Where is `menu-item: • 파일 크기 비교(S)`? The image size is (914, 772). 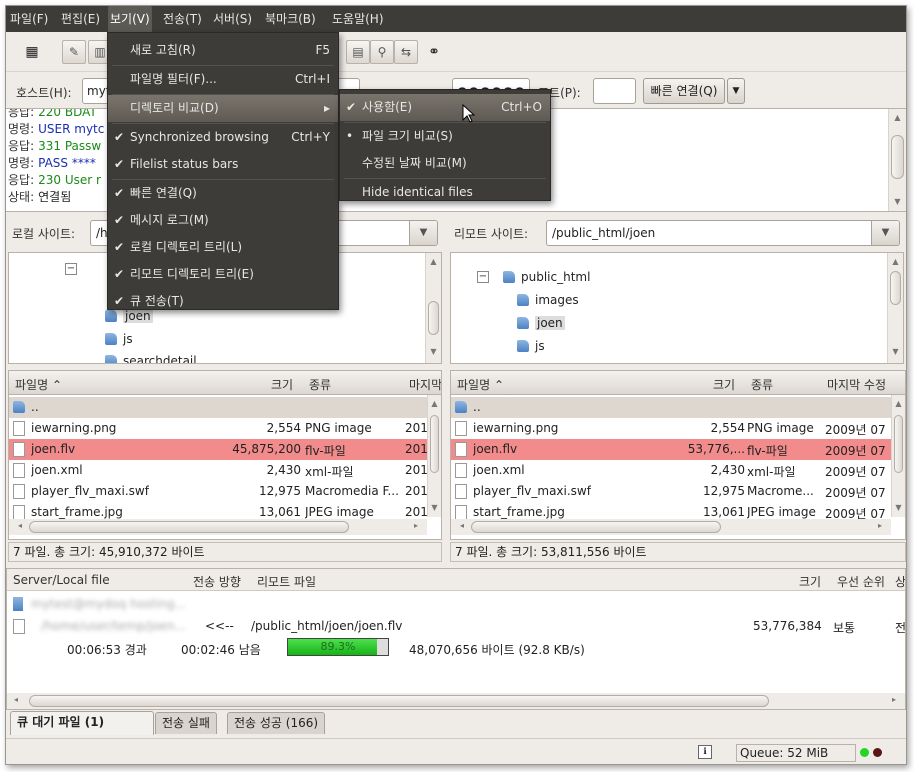 menu-item: • 파일 크기 비교(S) is located at coordinates (445, 136).